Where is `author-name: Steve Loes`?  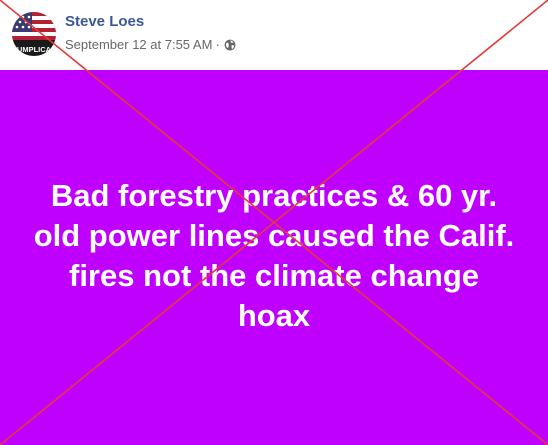 author-name: Steve Loes is located at coordinates (104, 21).